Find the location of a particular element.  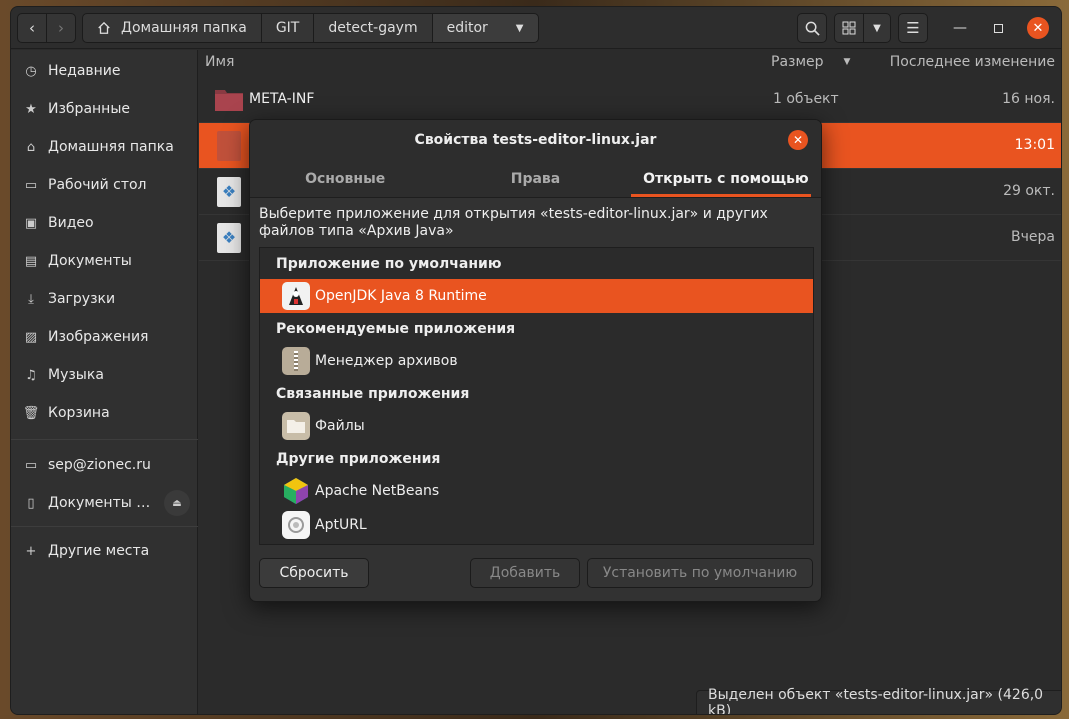

sidebar-item-phone-documents: ▯ Документы … ⏏ is located at coordinates (104, 503).